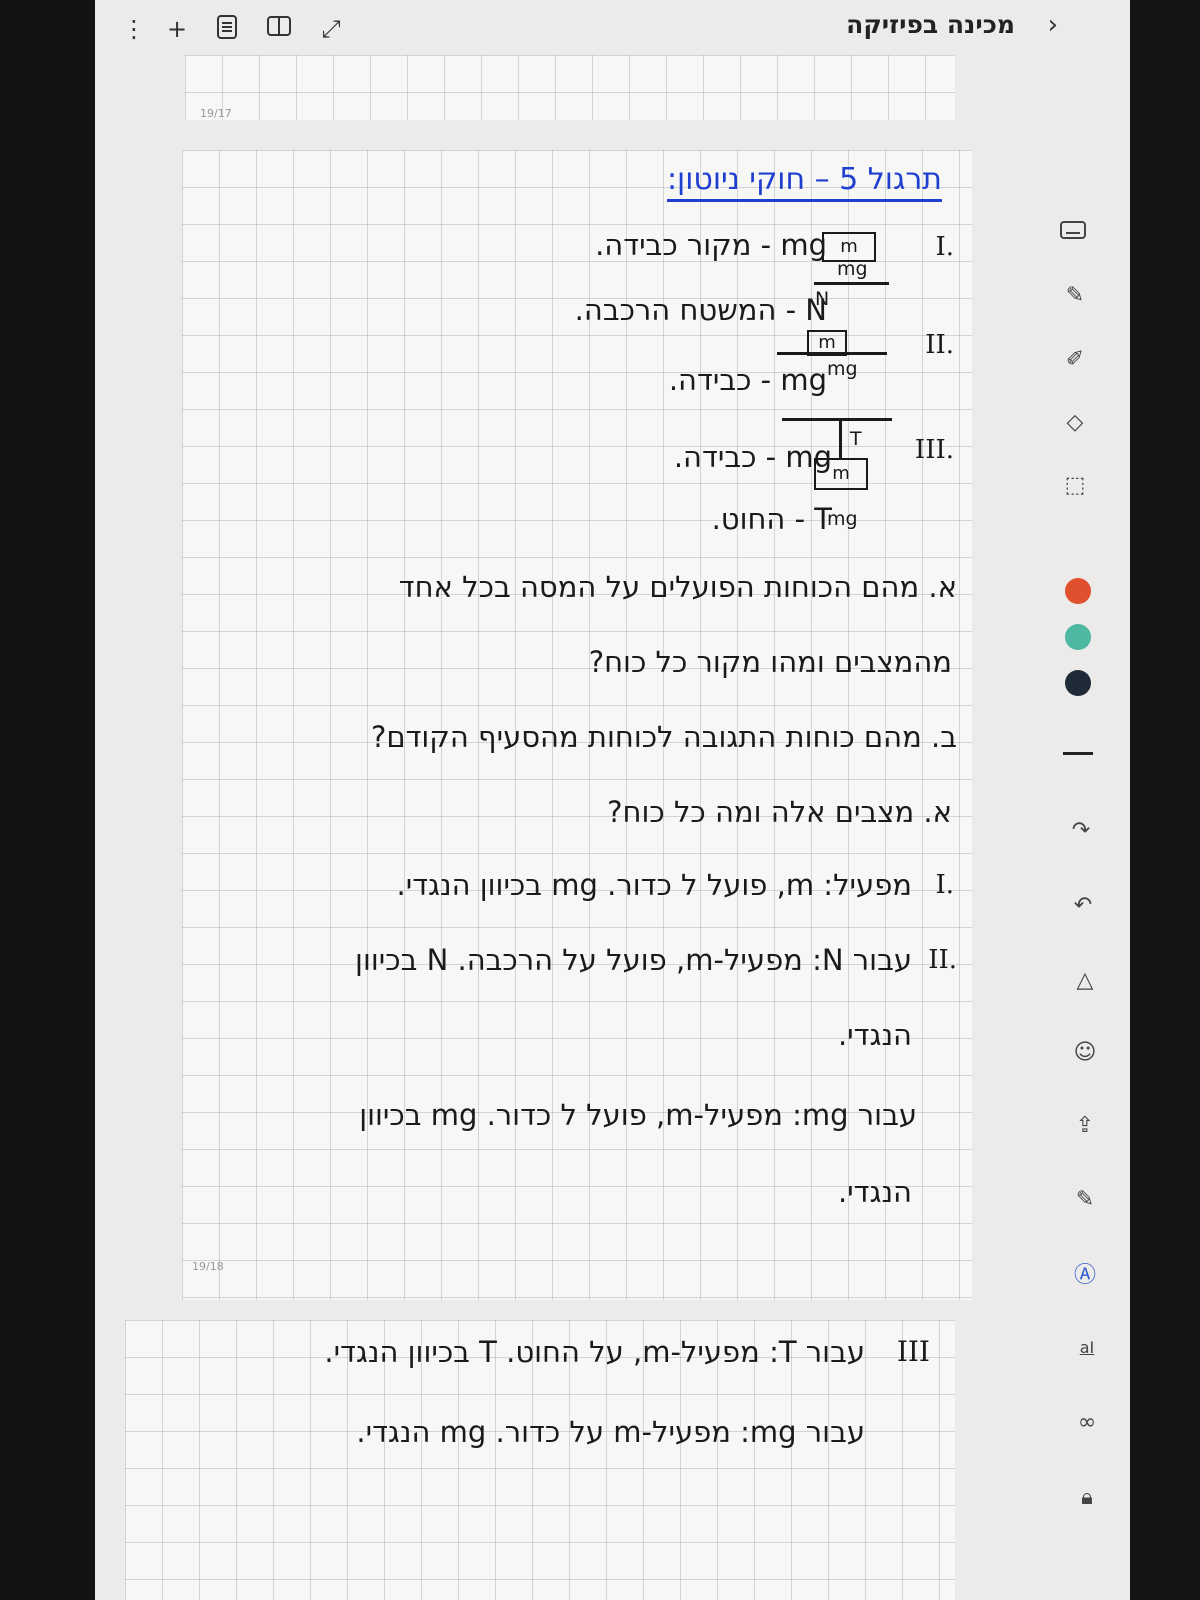  Describe the element at coordinates (633, 960) in the screenshot. I see `answer-line: עבור N: מפעיל-m, פועל על הרכבה. N בכיוון` at that location.